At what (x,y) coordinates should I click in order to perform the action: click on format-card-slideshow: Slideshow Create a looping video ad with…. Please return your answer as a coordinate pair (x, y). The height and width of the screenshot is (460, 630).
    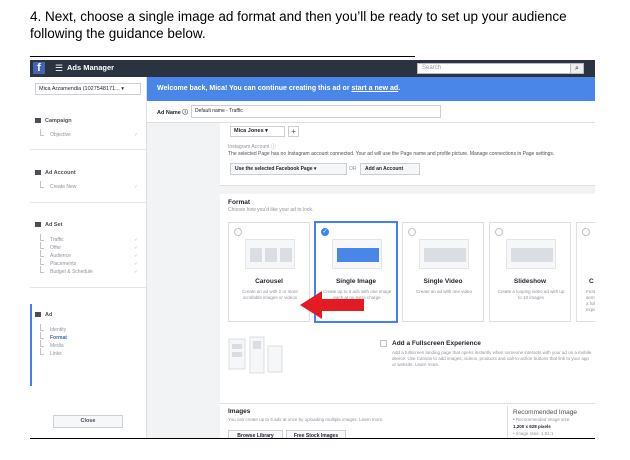
    Looking at the image, I should click on (530, 272).